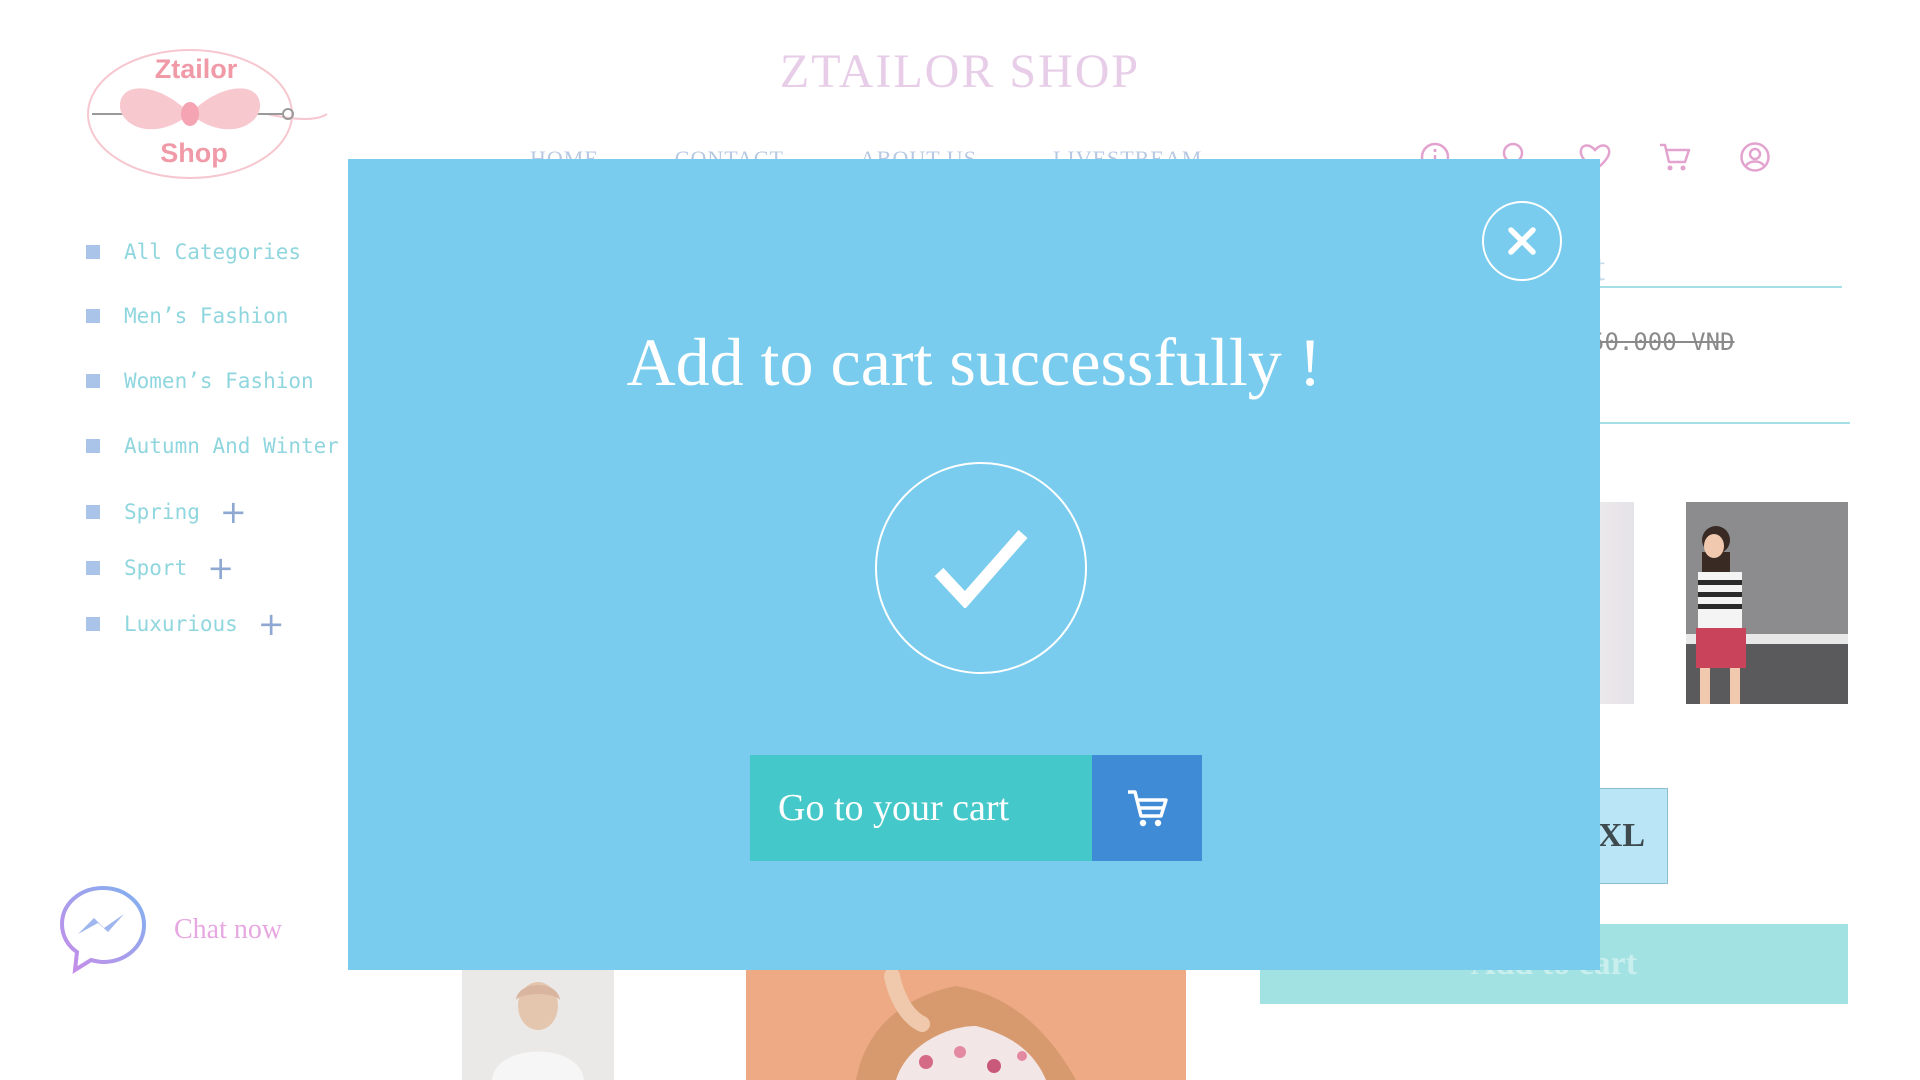 The height and width of the screenshot is (1080, 1920). Describe the element at coordinates (219, 381) in the screenshot. I see `category-label: Women’s Fashion` at that location.